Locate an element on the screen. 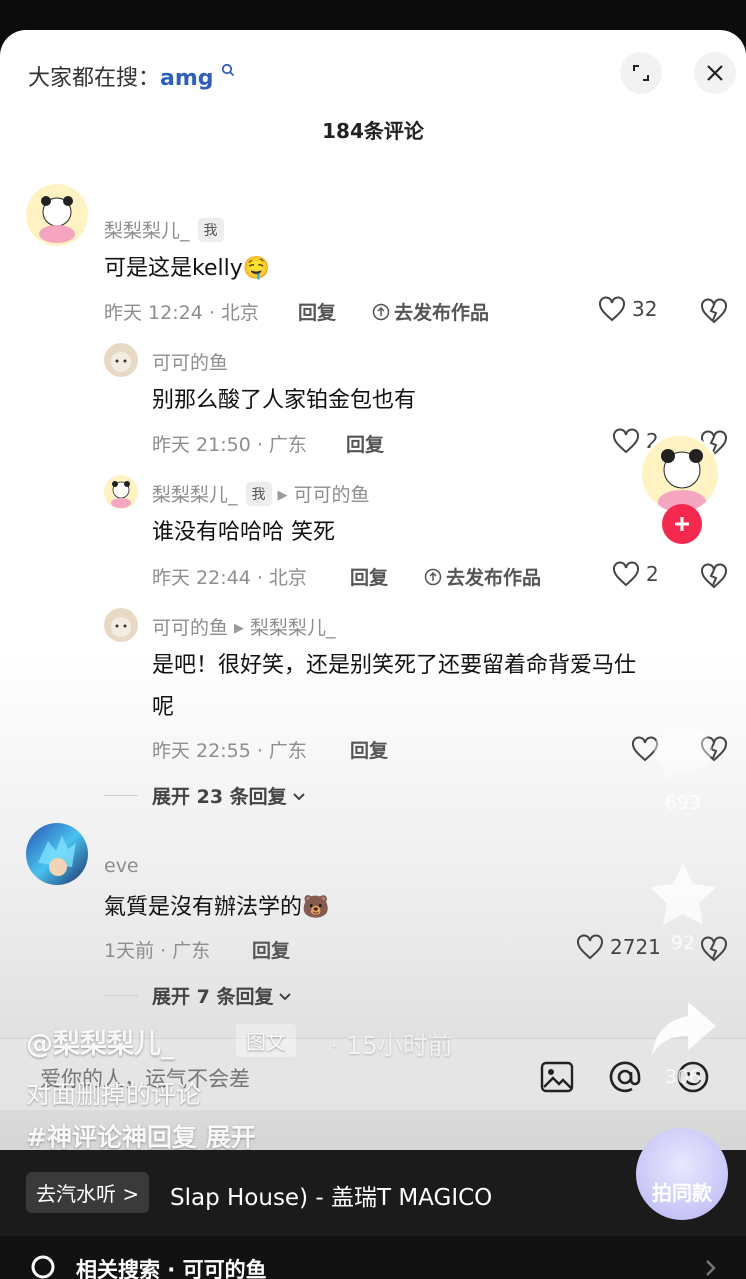 Image resolution: width=746 pixels, height=1279 pixels. comment-total: 693 is located at coordinates (683, 803).